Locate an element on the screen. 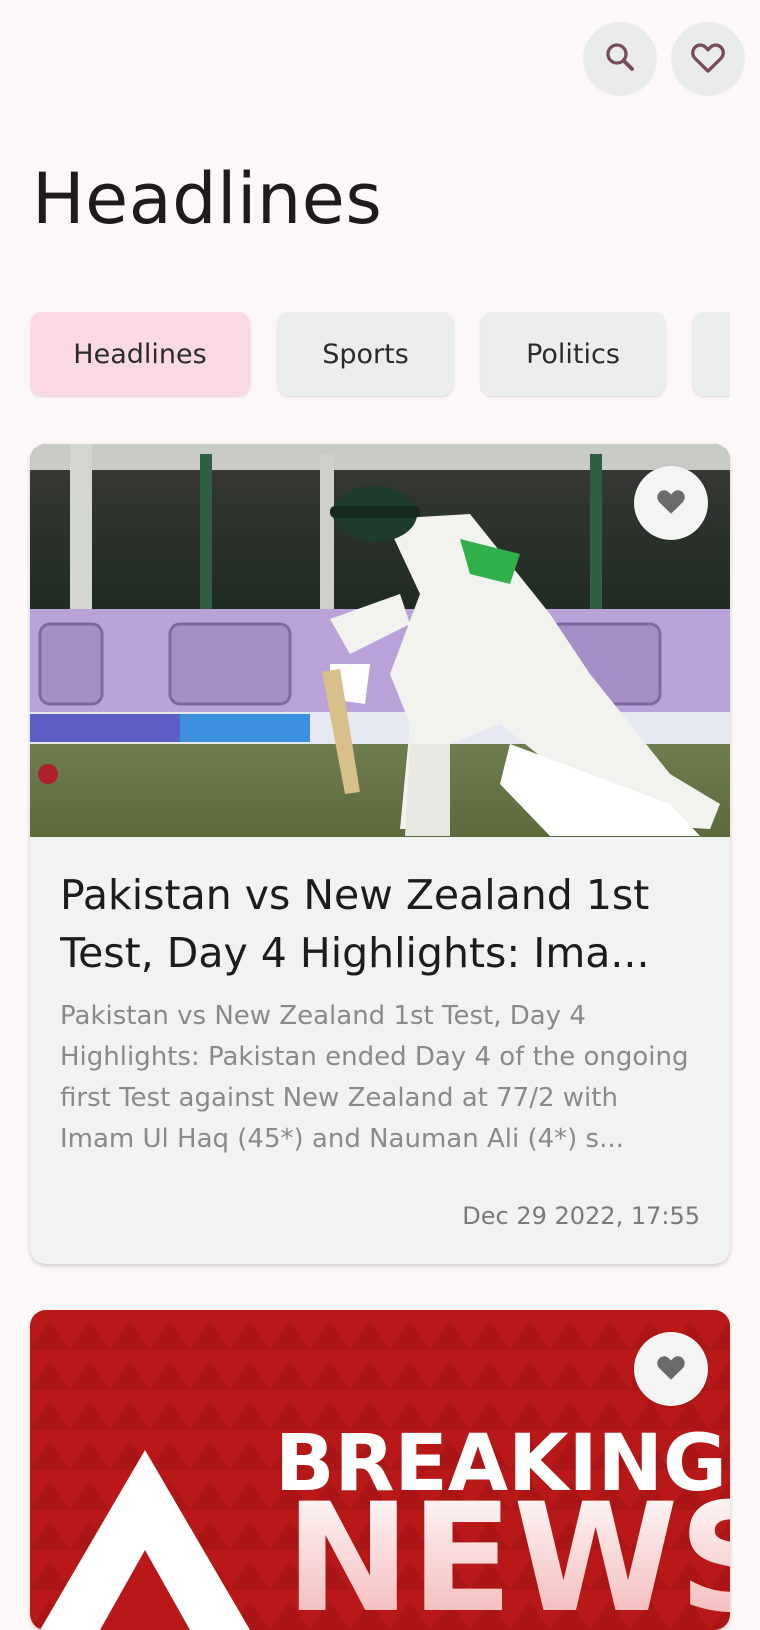  search-button is located at coordinates (620, 59).